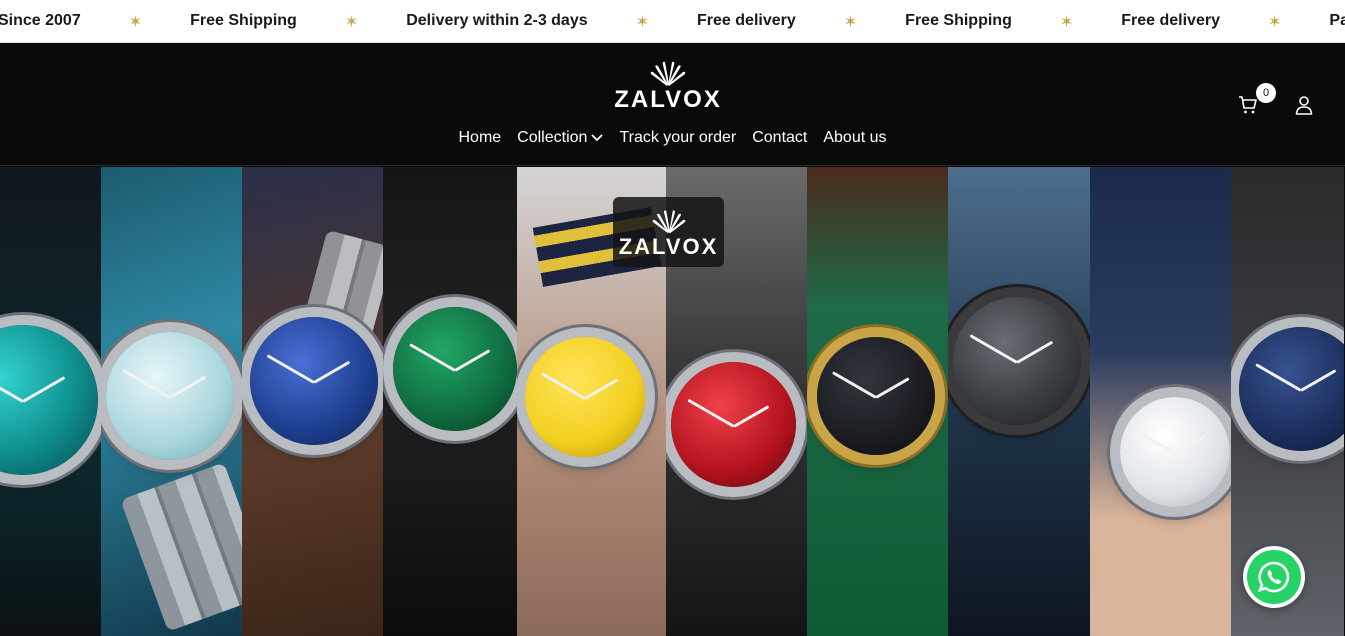  What do you see at coordinates (1266, 93) in the screenshot?
I see `cart-count-badge: 0` at bounding box center [1266, 93].